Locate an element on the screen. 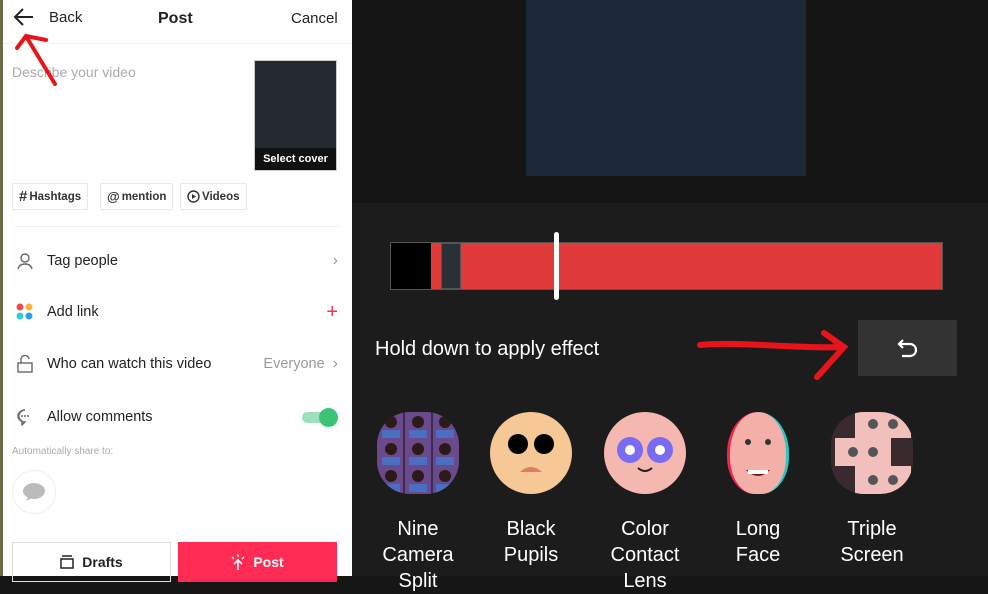  black-pupils-icon is located at coordinates (531, 453).